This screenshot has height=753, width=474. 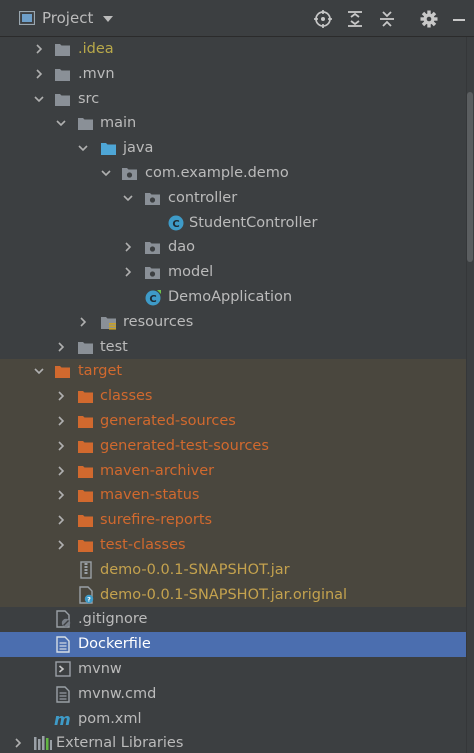 What do you see at coordinates (237, 471) in the screenshot?
I see `tree-item-maven-archiver: maven-archiver` at bounding box center [237, 471].